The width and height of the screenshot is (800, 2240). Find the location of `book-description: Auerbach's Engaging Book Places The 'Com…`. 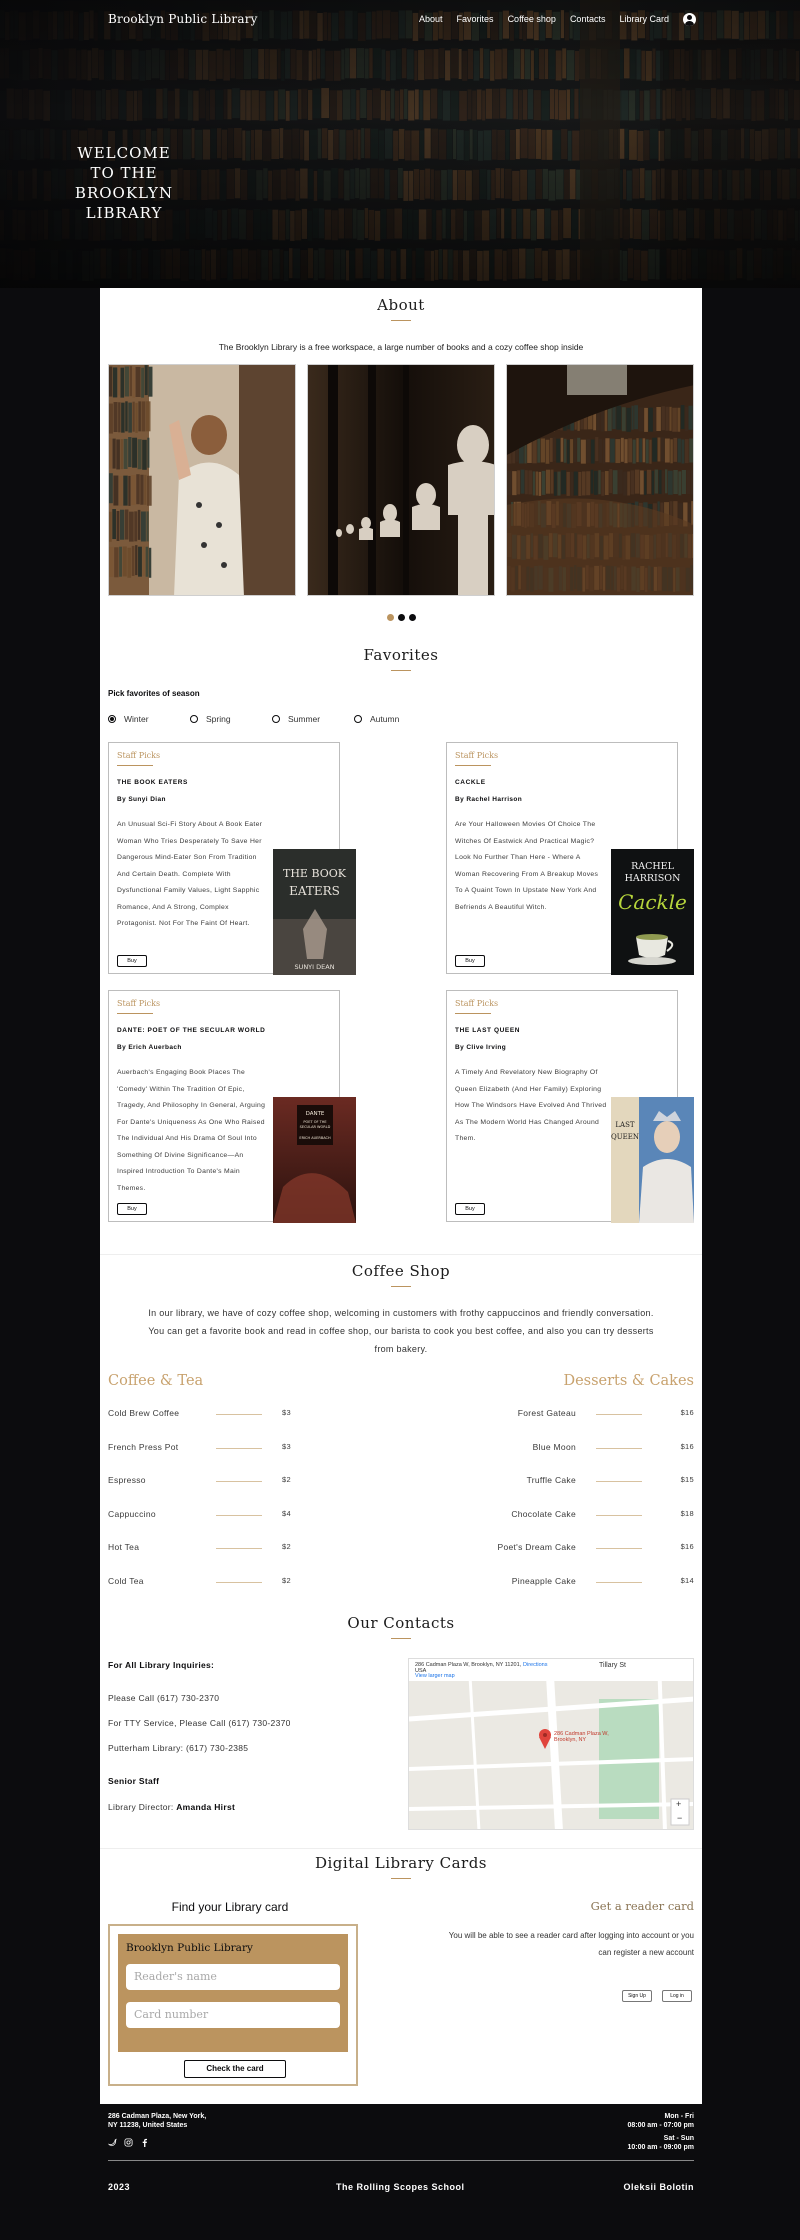

book-description: Auerbach's Engaging Book Places The 'Com… is located at coordinates (191, 1130).